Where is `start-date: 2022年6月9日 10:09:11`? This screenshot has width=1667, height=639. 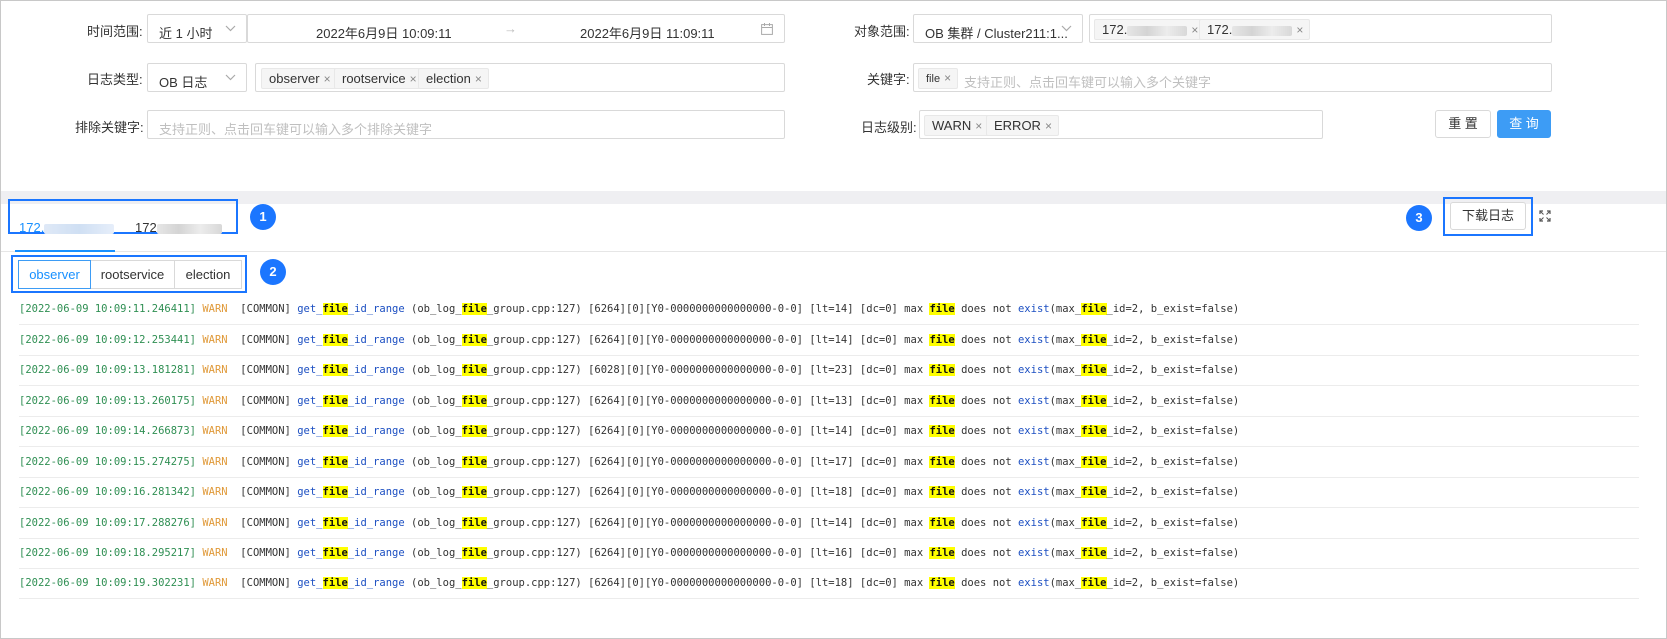
start-date: 2022年6月9日 10:09:11 is located at coordinates (384, 32).